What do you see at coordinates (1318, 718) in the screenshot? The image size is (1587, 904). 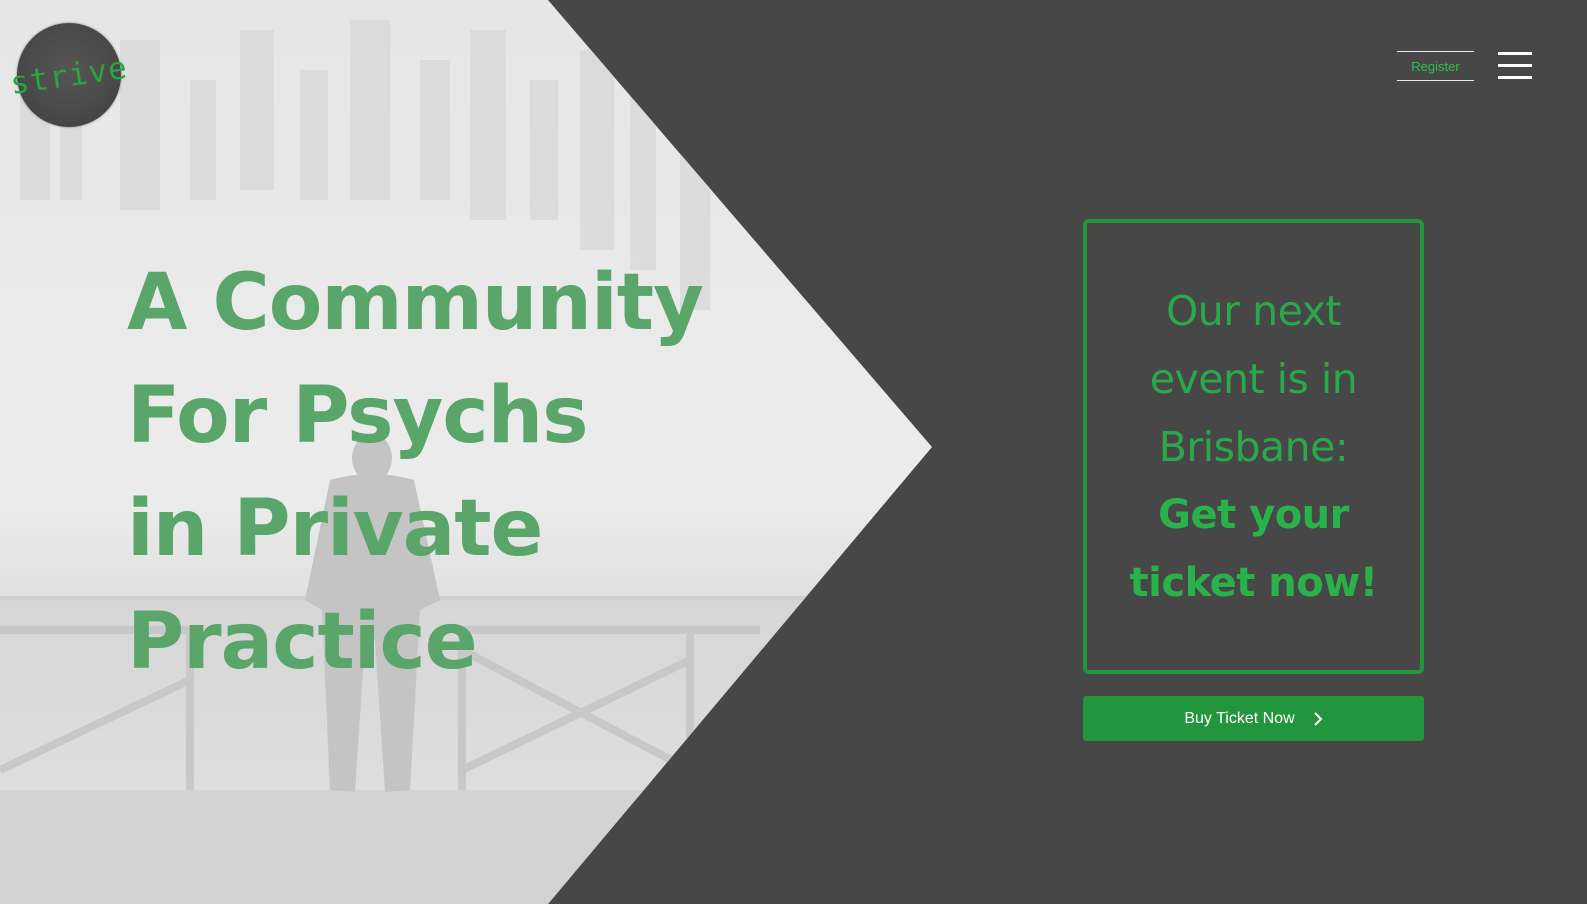 I see `chevron-right-icon` at bounding box center [1318, 718].